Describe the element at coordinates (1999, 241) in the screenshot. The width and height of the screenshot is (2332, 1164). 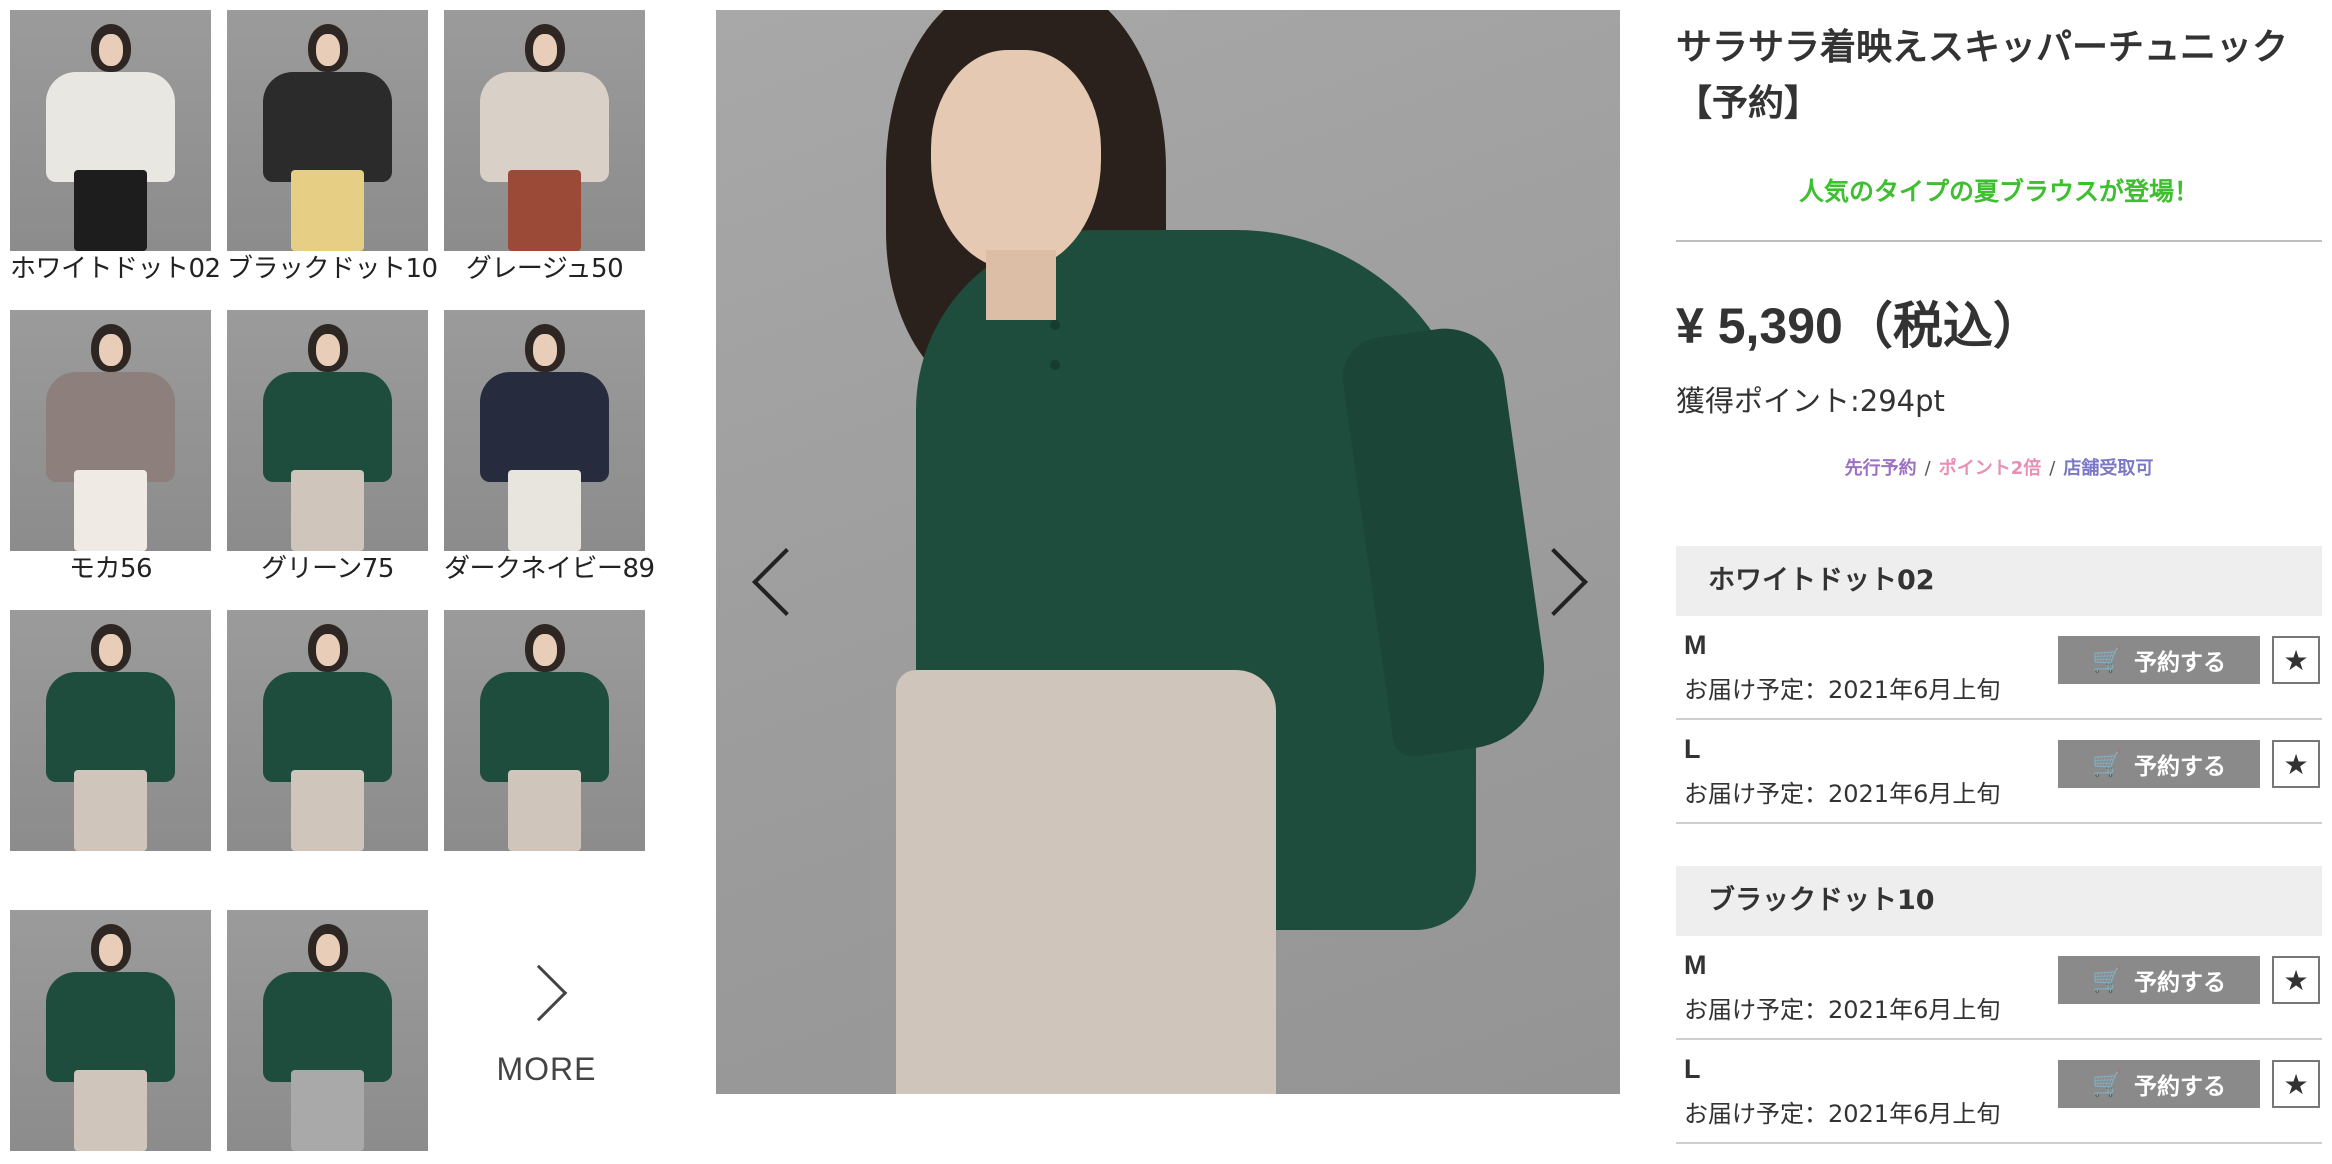
I see `divider` at that location.